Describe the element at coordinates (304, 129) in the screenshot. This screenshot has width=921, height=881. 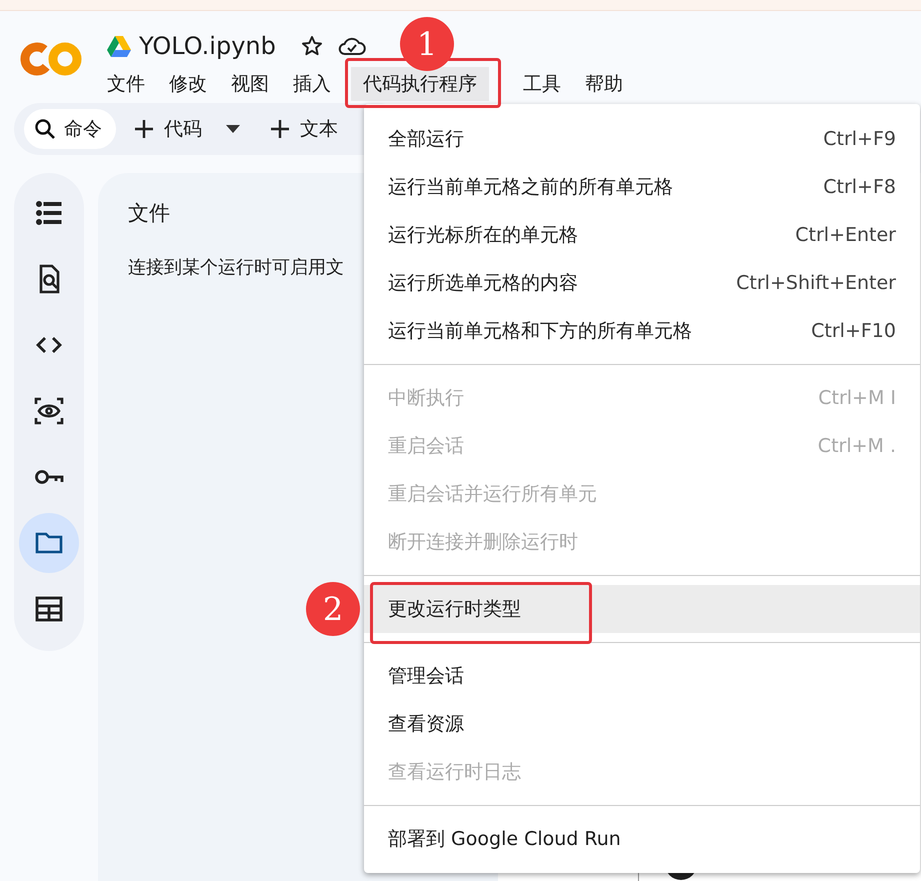
I see `add-text-button: 文本` at that location.